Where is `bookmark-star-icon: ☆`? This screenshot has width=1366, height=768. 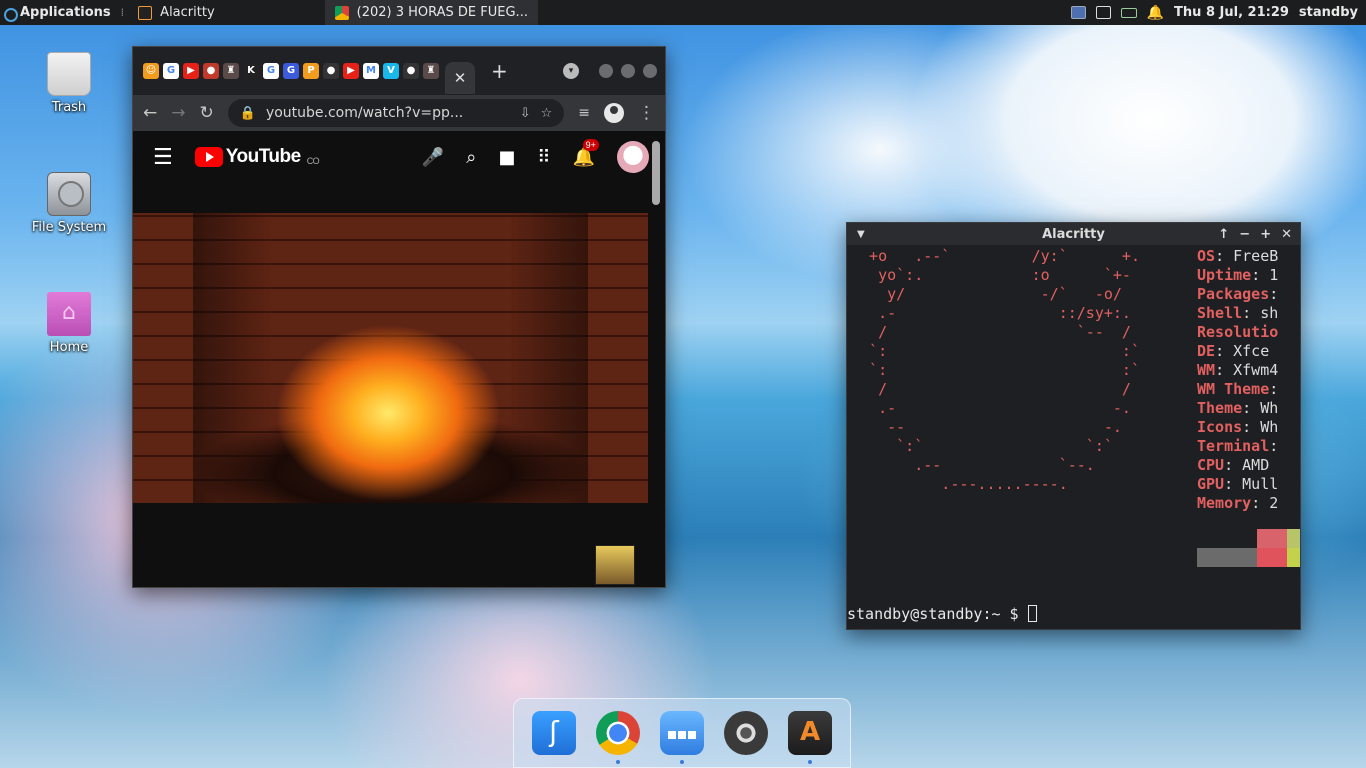 bookmark-star-icon: ☆ is located at coordinates (547, 113).